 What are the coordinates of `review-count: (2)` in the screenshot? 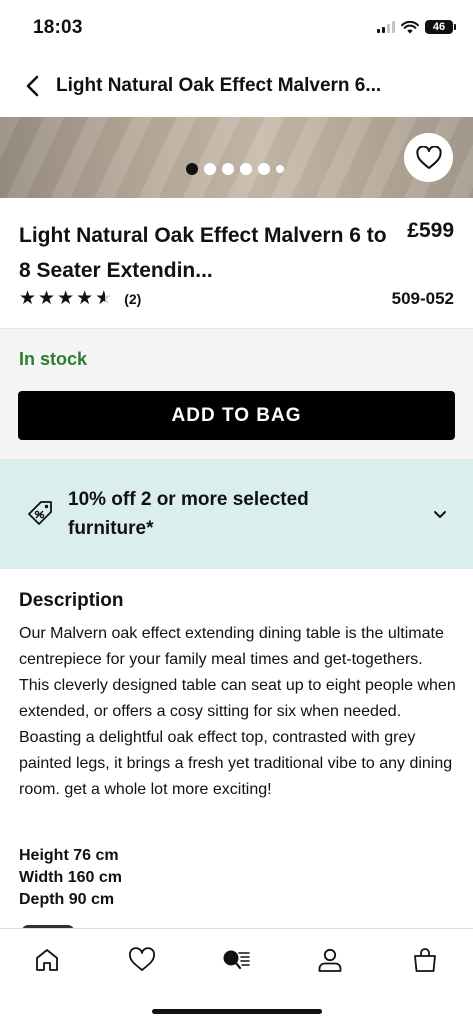 It's located at (132, 299).